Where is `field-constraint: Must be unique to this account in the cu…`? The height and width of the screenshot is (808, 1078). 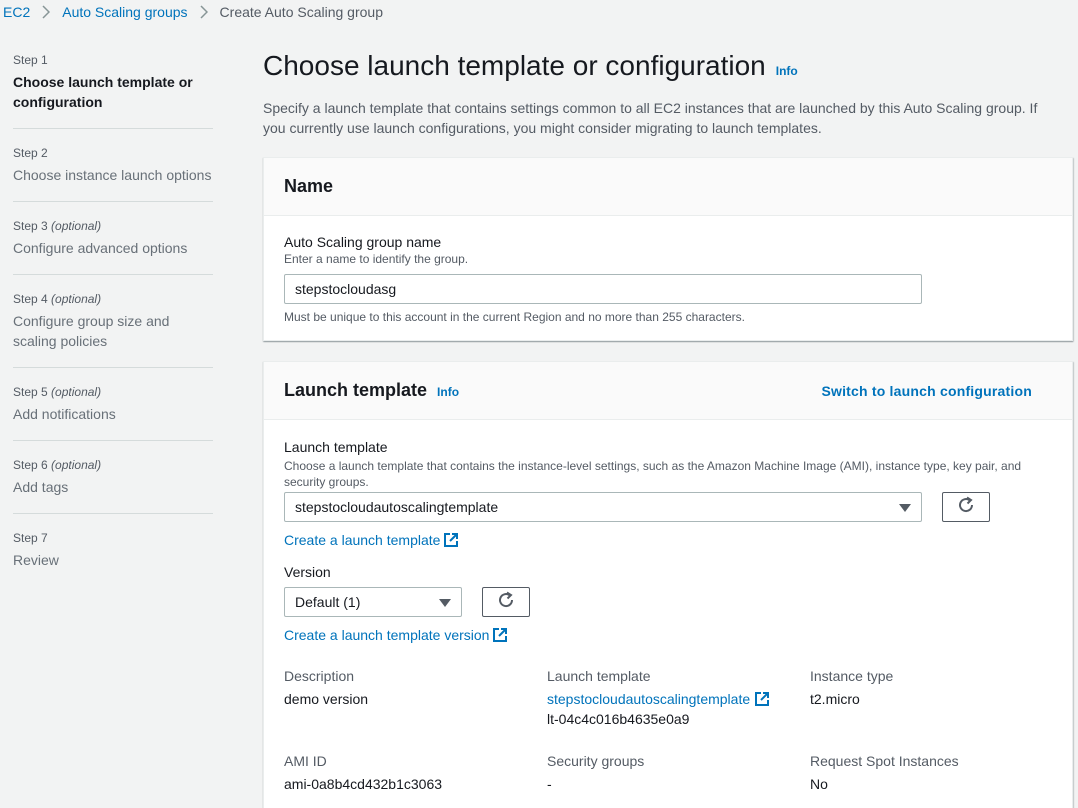 field-constraint: Must be unique to this account in the cu… is located at coordinates (514, 317).